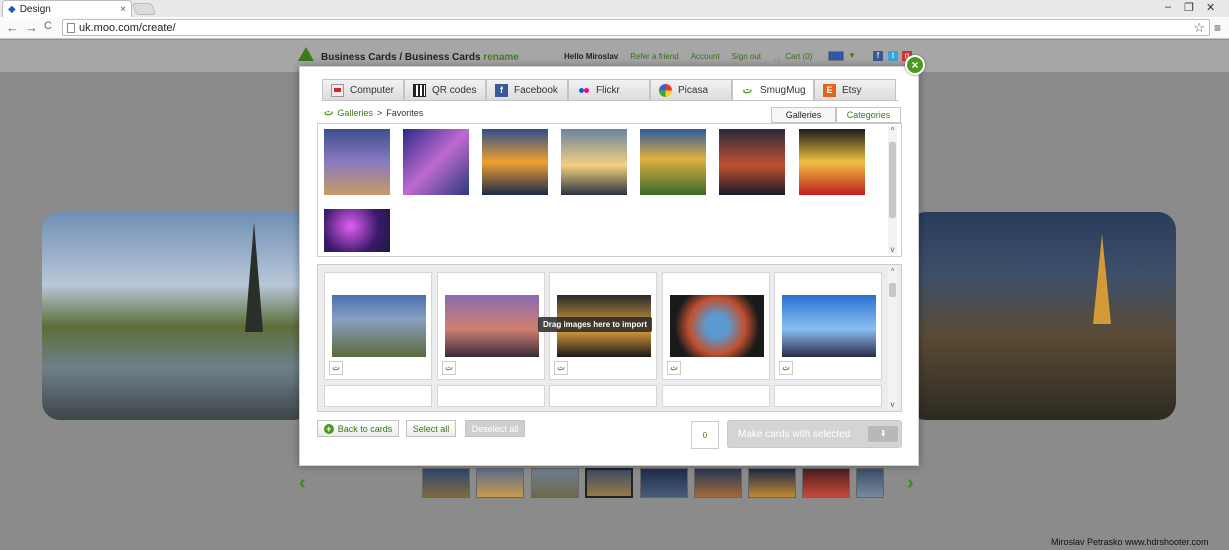 Image resolution: width=1229 pixels, height=550 pixels. I want to click on tabs-divider, so click(610, 100).